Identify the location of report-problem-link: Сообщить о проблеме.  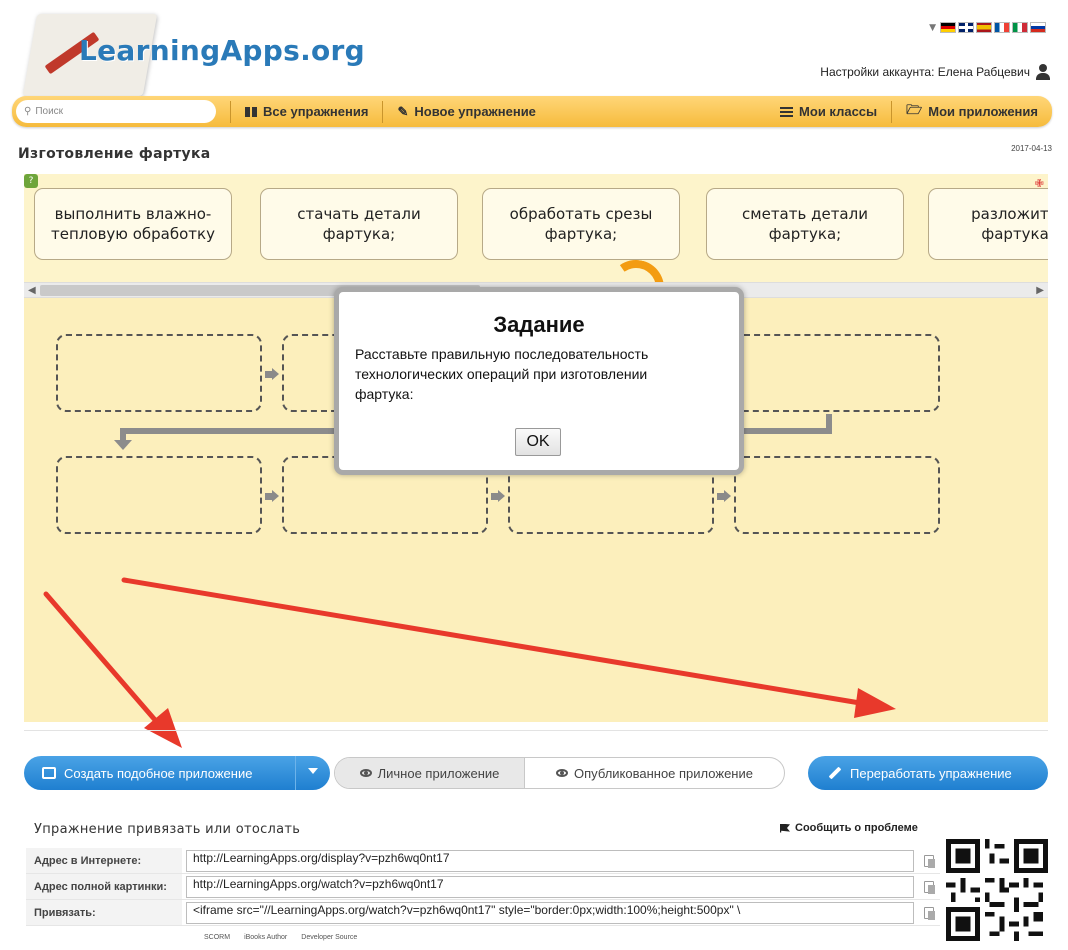
(849, 828).